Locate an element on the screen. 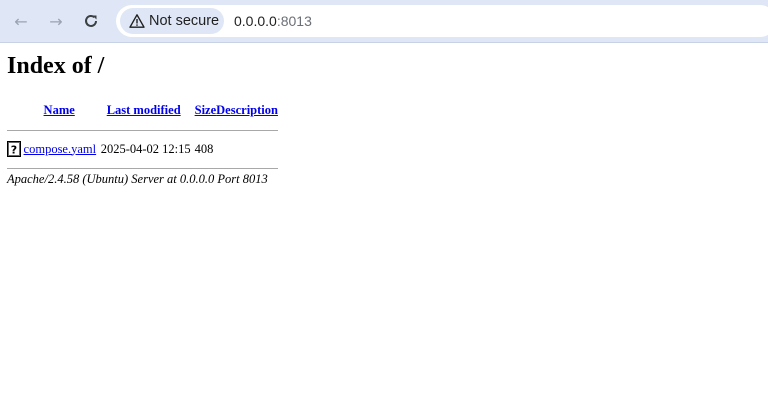 Image resolution: width=768 pixels, height=402 pixels. sort-by-description-link: Description is located at coordinates (247, 110).